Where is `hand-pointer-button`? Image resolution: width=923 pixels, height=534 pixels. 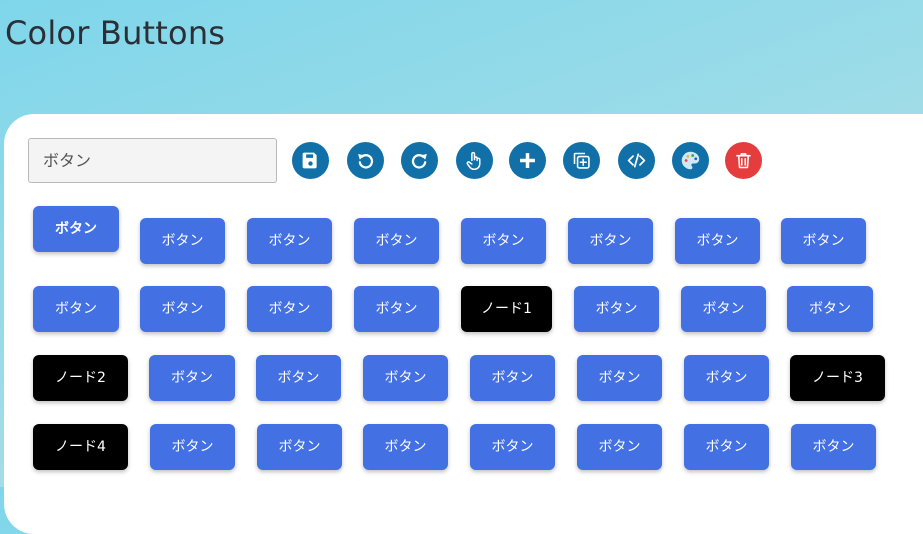 hand-pointer-button is located at coordinates (474, 160).